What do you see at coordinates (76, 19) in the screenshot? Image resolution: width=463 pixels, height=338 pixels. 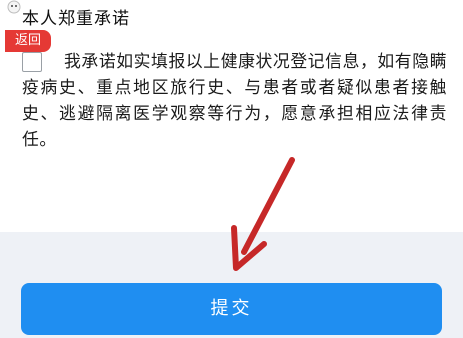 I see `pledge-title: 本人郑重承诺` at bounding box center [76, 19].